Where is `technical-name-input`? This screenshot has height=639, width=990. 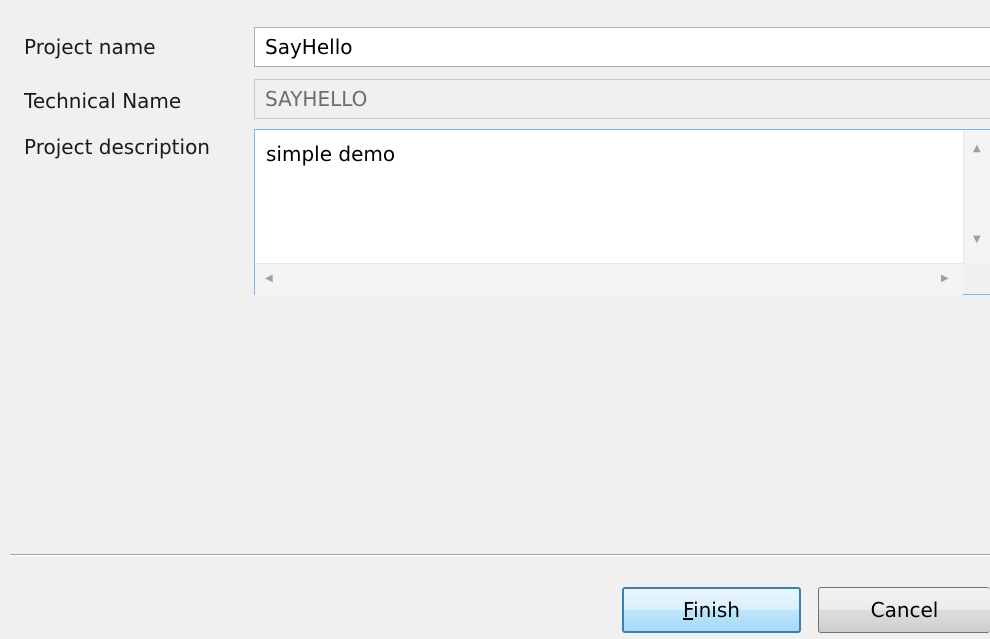
technical-name-input is located at coordinates (622, 99).